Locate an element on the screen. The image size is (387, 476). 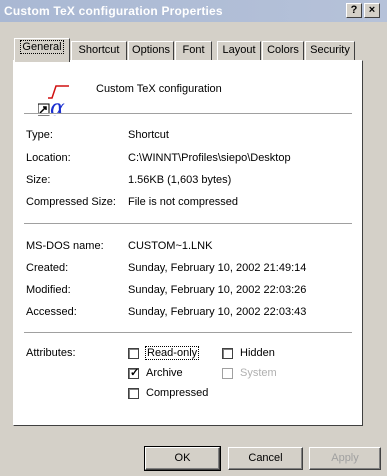
window-title: Custom TeX configuration Properties is located at coordinates (113, 11).